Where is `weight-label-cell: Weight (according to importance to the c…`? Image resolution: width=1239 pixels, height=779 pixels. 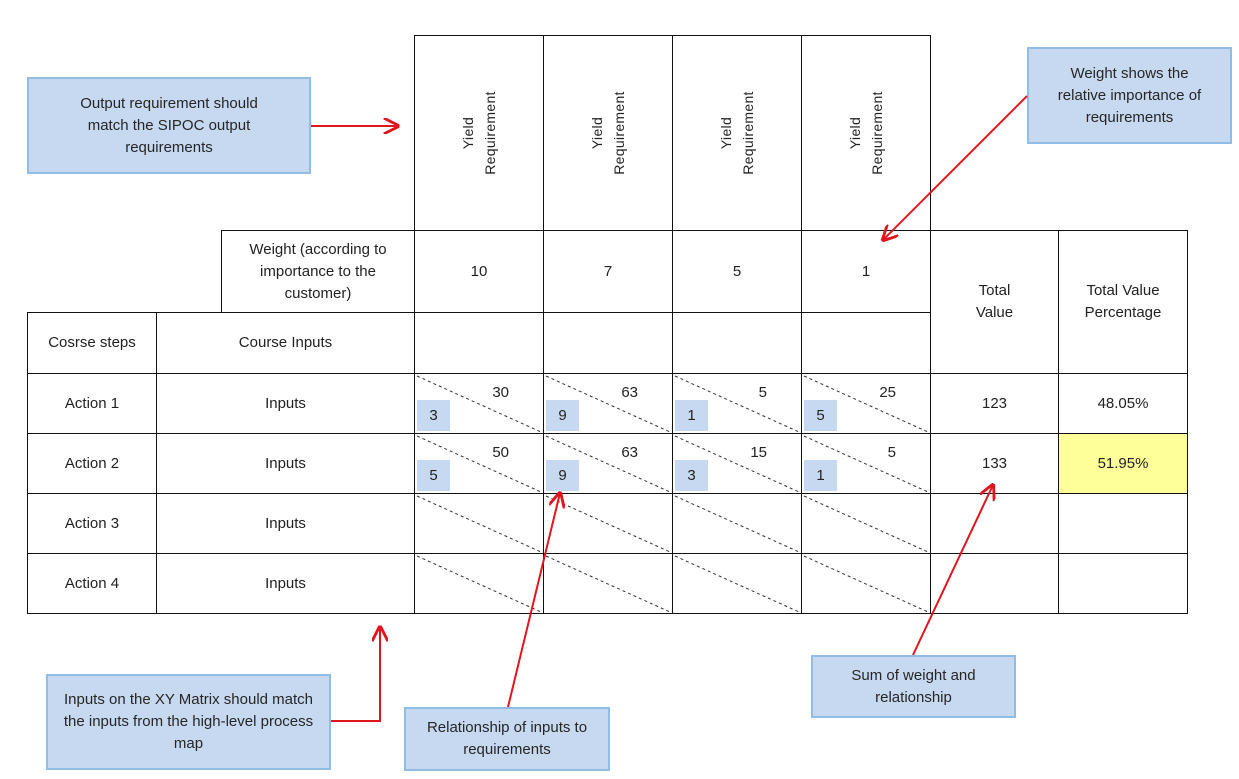
weight-label-cell: Weight (according to importance to the c… is located at coordinates (318, 271).